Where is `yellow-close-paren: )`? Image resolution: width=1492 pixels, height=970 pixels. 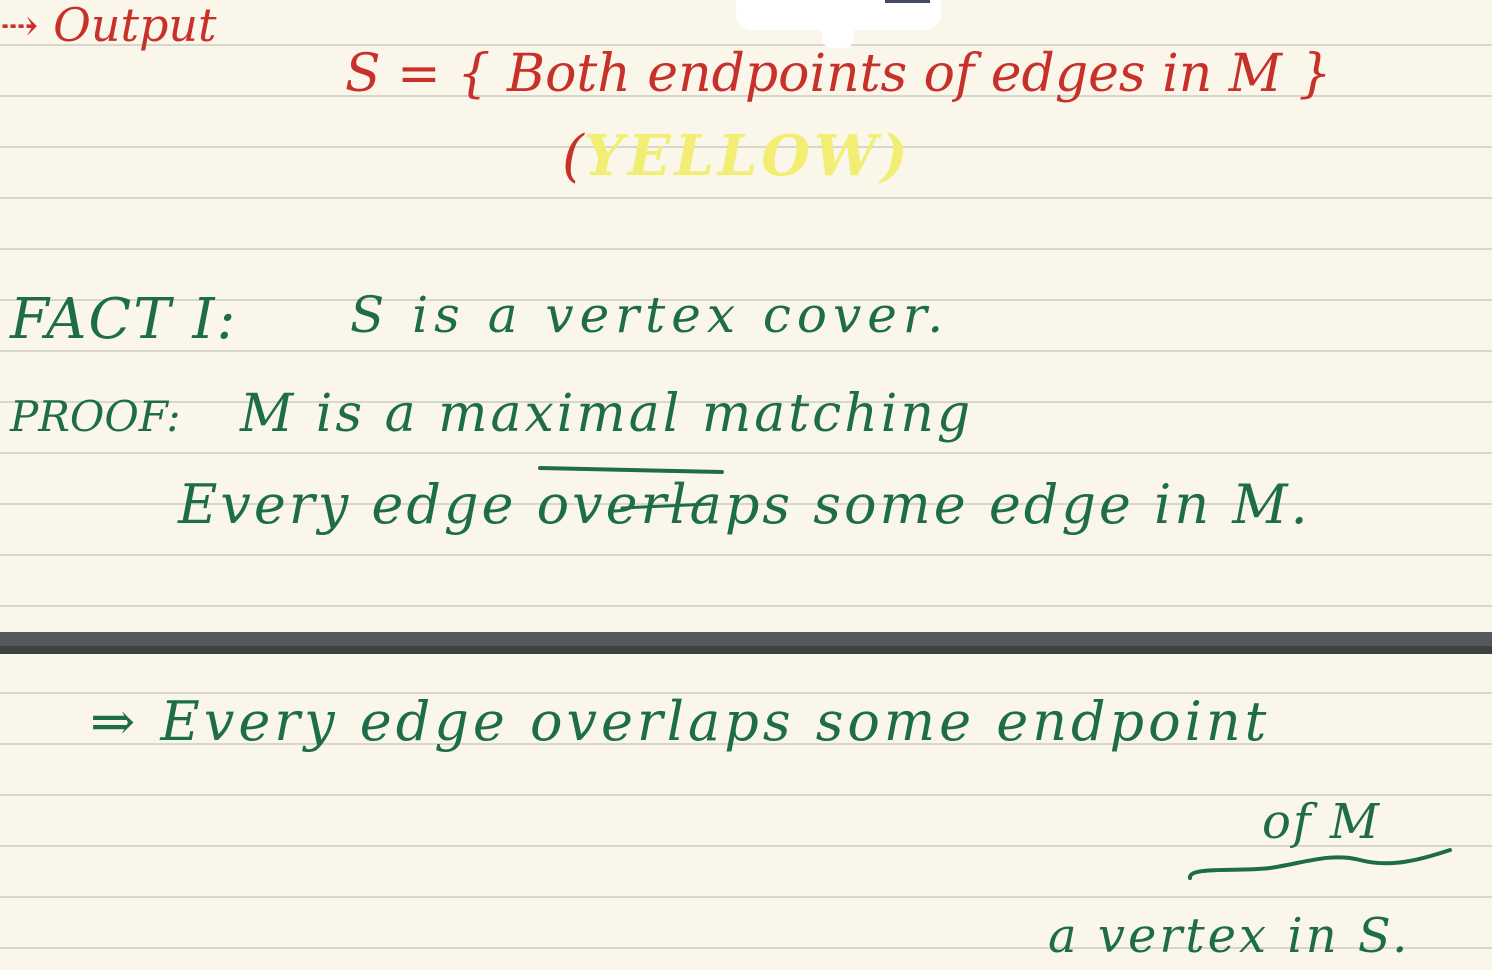
yellow-close-paren: ) is located at coordinates (896, 156).